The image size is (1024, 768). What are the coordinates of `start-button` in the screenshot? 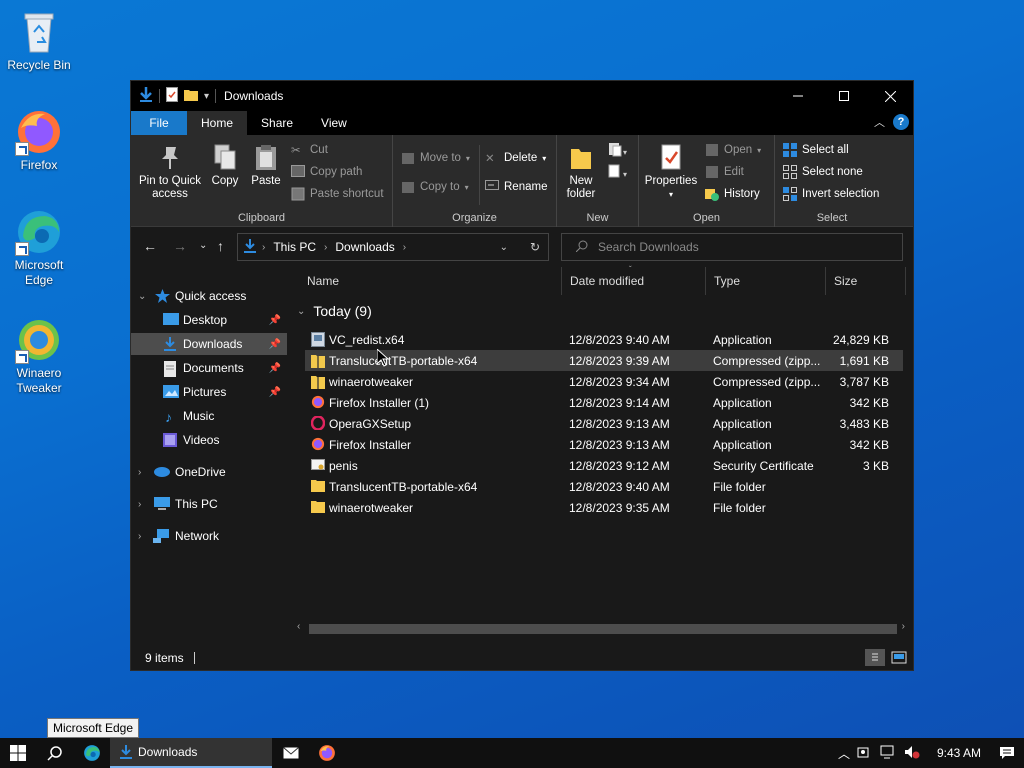 It's located at (18, 753).